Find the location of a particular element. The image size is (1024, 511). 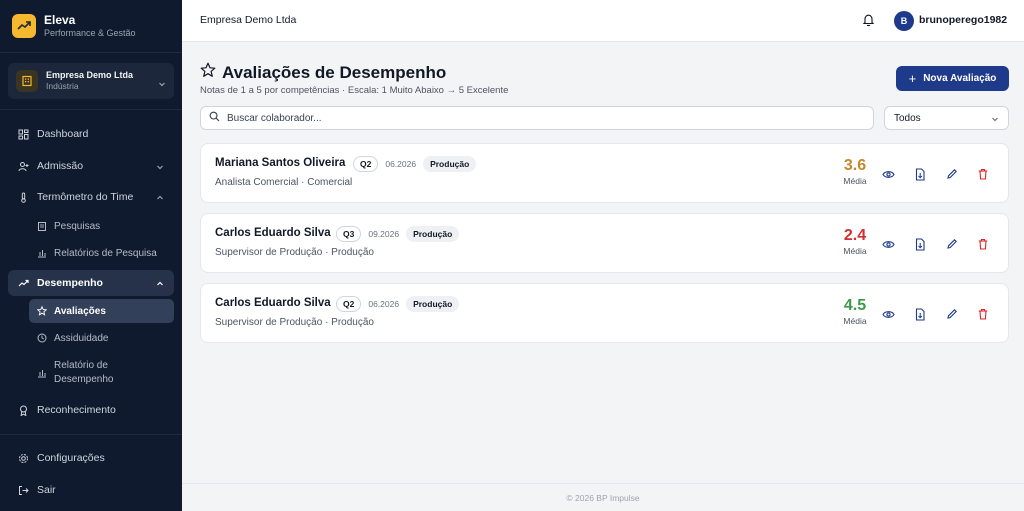

topbar-company-name: Empresa Demo Ltda is located at coordinates (248, 20).